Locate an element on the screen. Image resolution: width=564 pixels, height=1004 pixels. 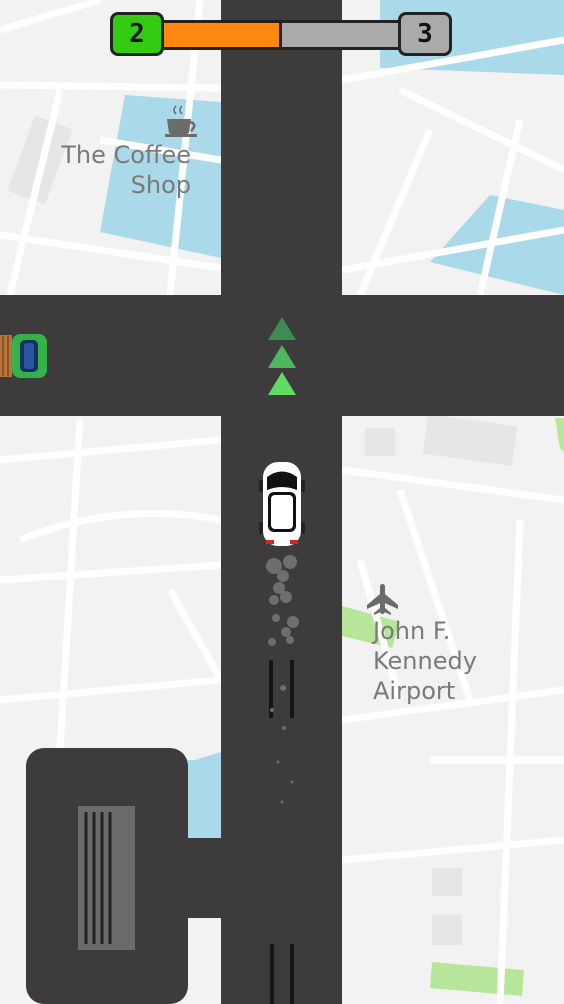
next-level-badge: 3 is located at coordinates (425, 34).